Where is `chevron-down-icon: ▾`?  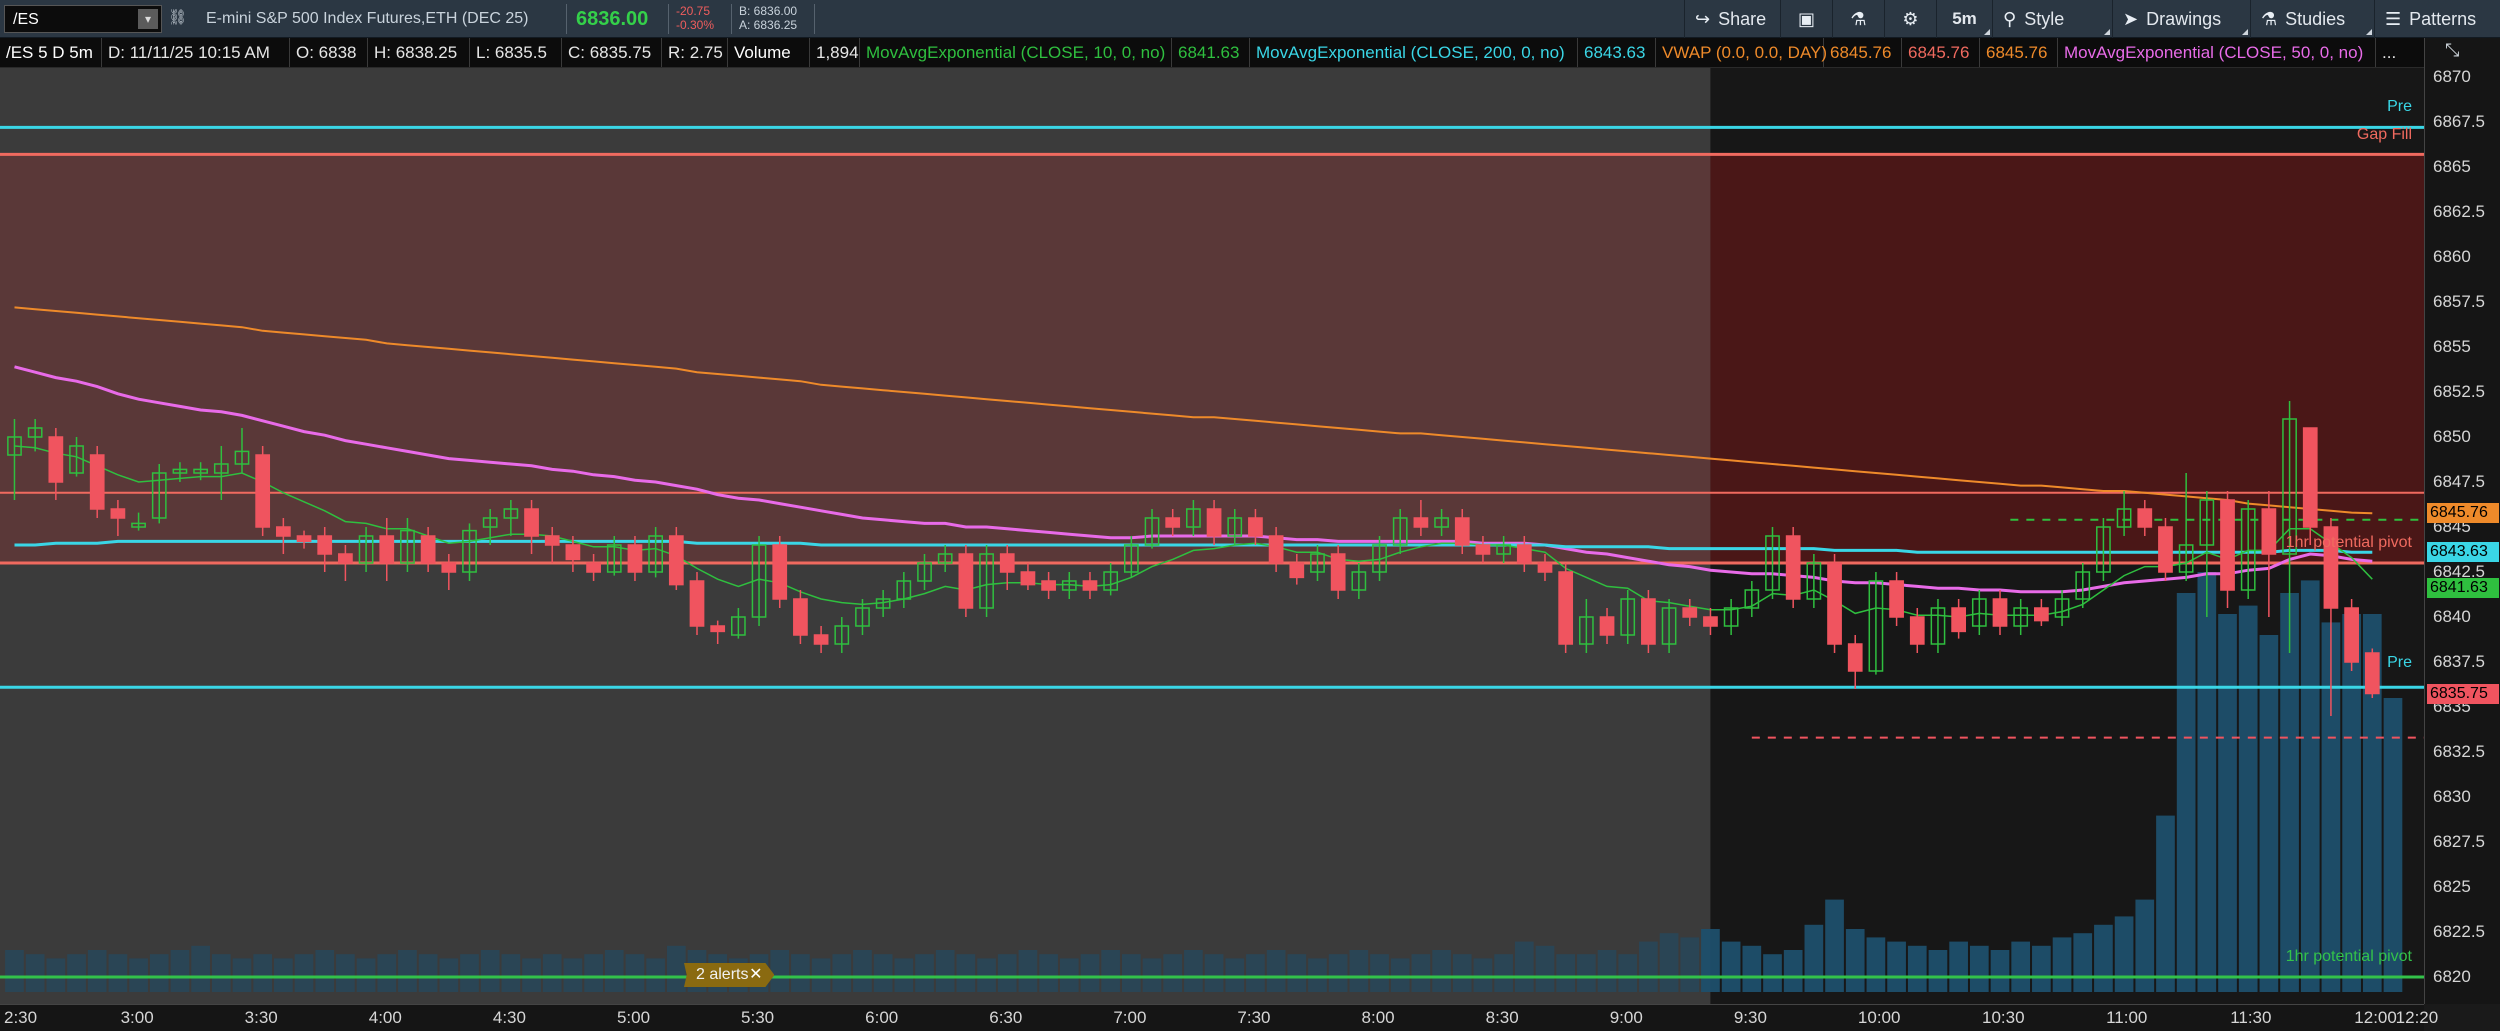 chevron-down-icon: ▾ is located at coordinates (148, 19).